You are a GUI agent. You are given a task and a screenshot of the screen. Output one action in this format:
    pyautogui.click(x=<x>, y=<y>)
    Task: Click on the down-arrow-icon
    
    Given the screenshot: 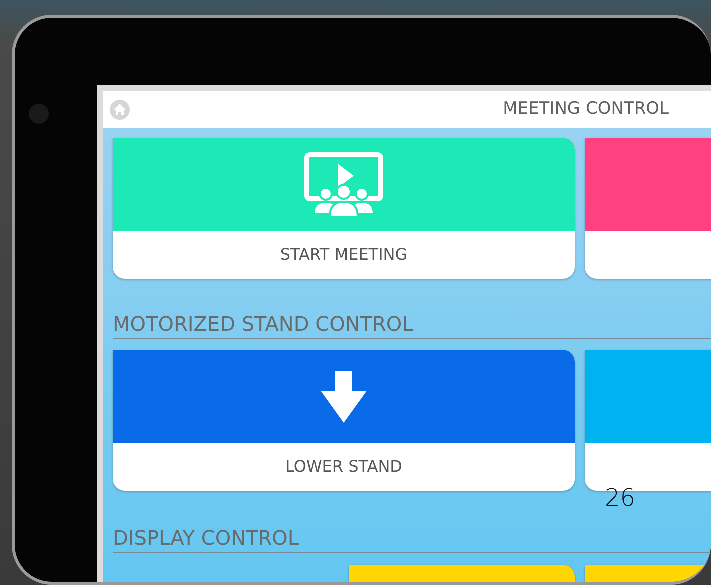 What is the action you would take?
    pyautogui.click(x=344, y=397)
    